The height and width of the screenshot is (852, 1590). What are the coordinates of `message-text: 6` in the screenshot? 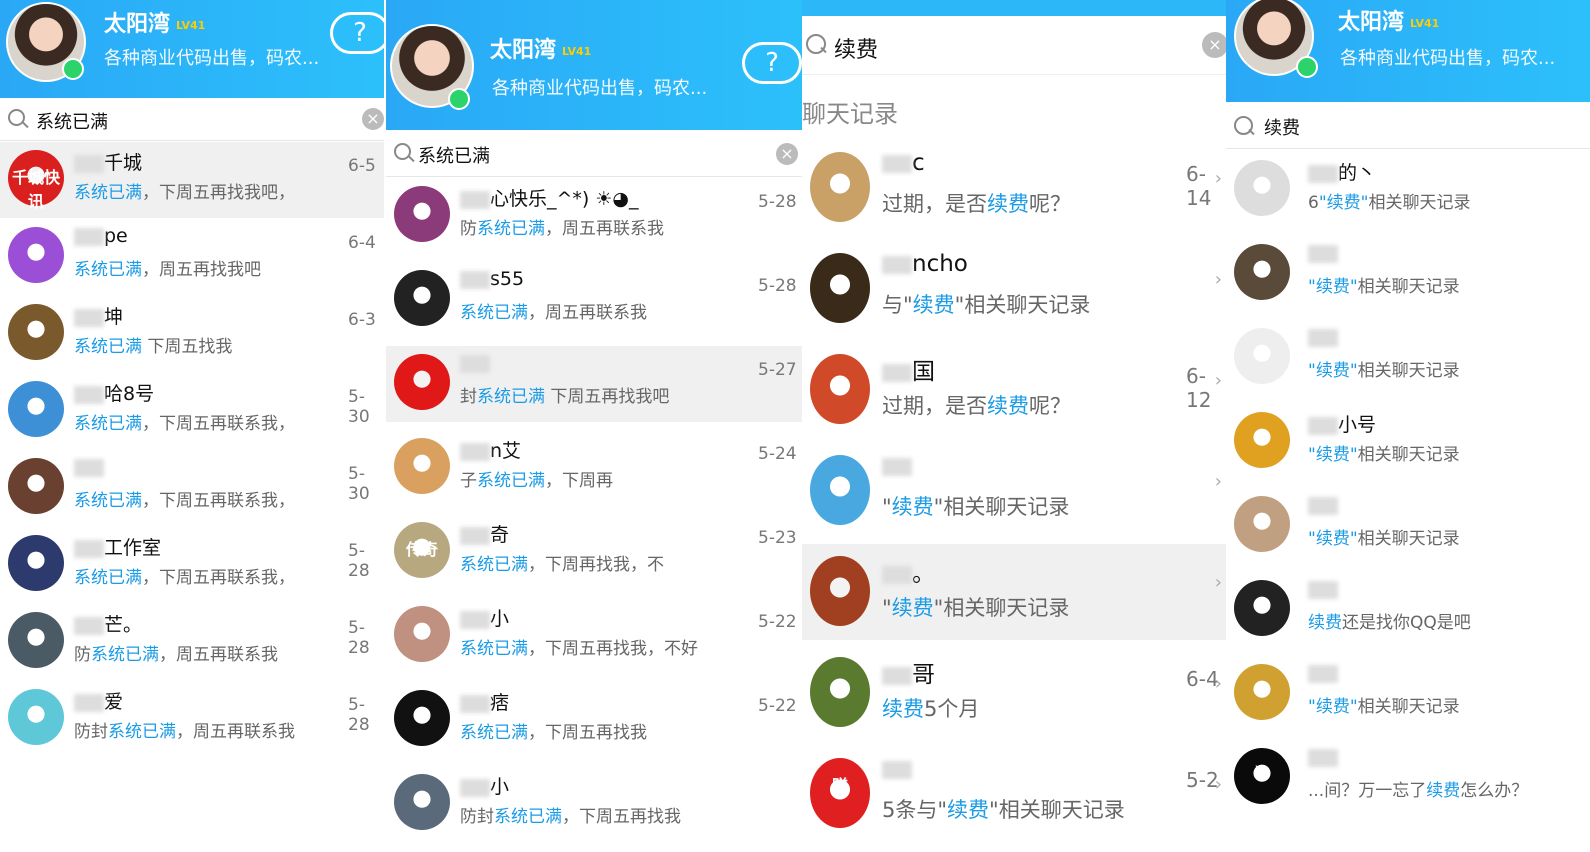 It's located at (1313, 203).